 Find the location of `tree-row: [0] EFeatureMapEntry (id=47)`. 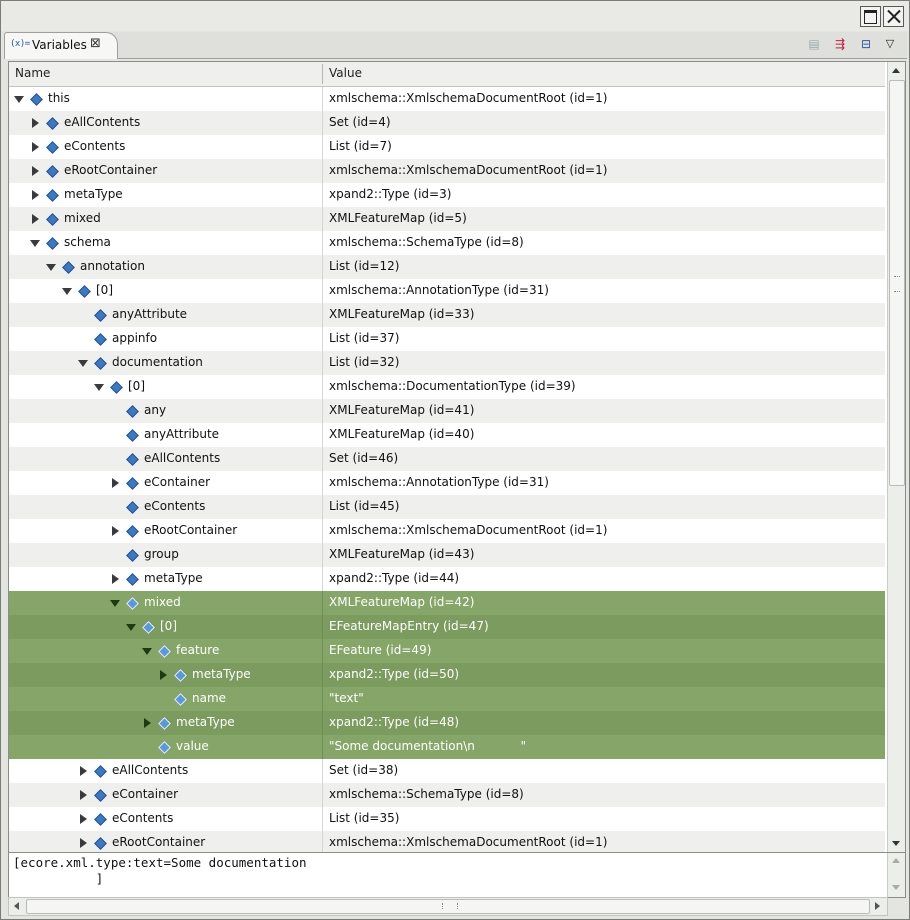

tree-row: [0] EFeatureMapEntry (id=47) is located at coordinates (447, 627).